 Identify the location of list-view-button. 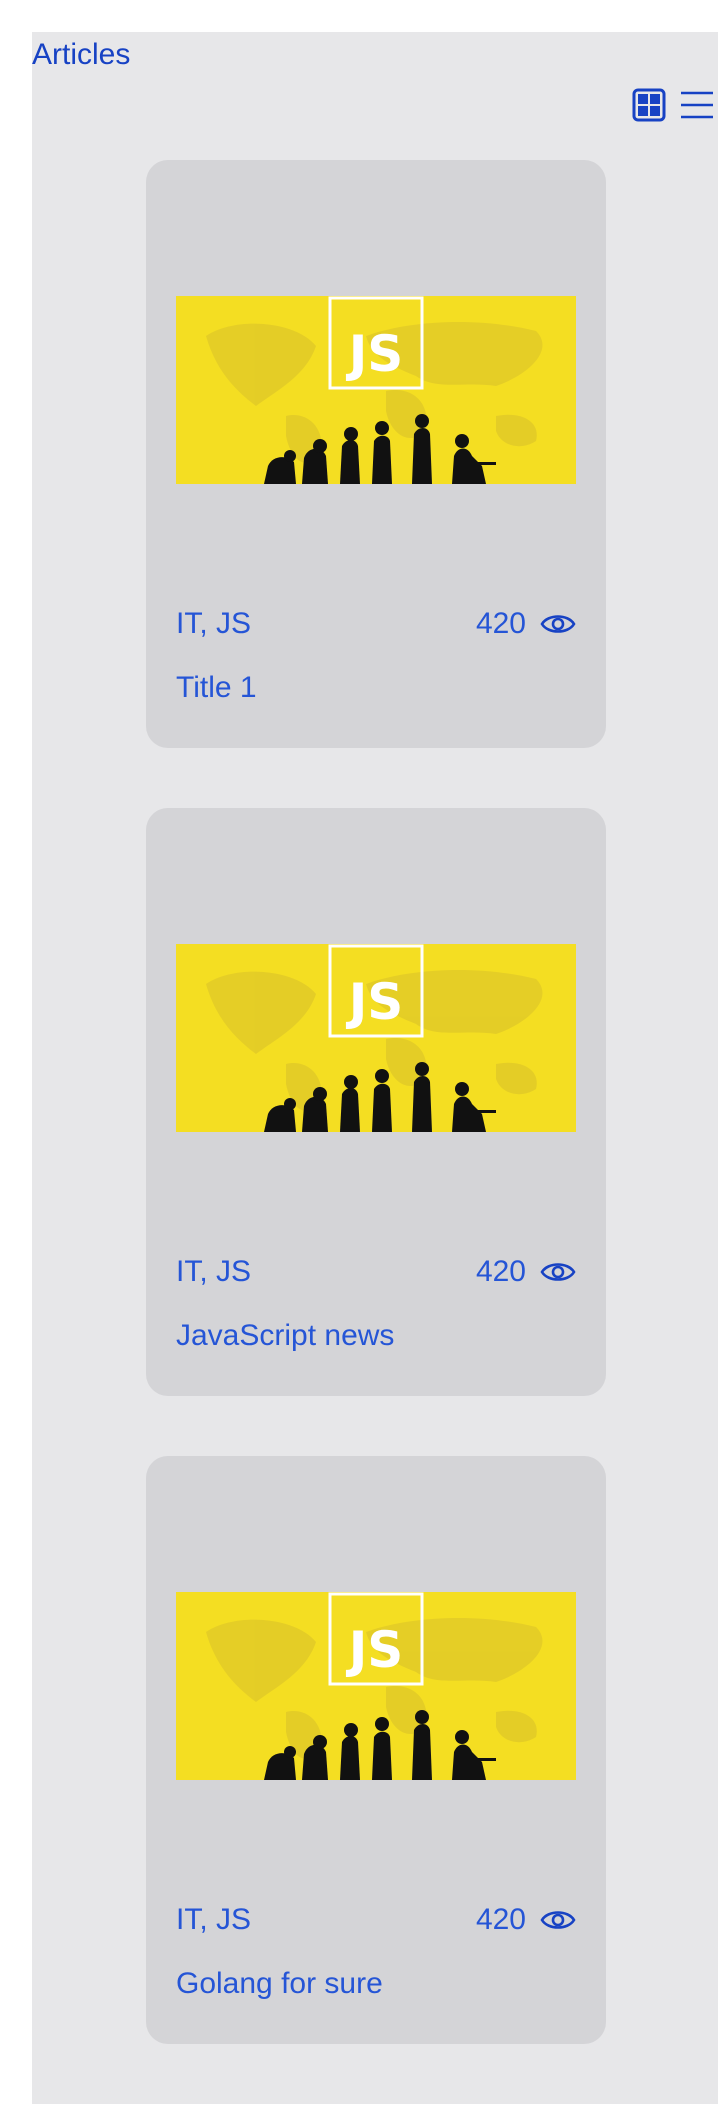
(697, 105).